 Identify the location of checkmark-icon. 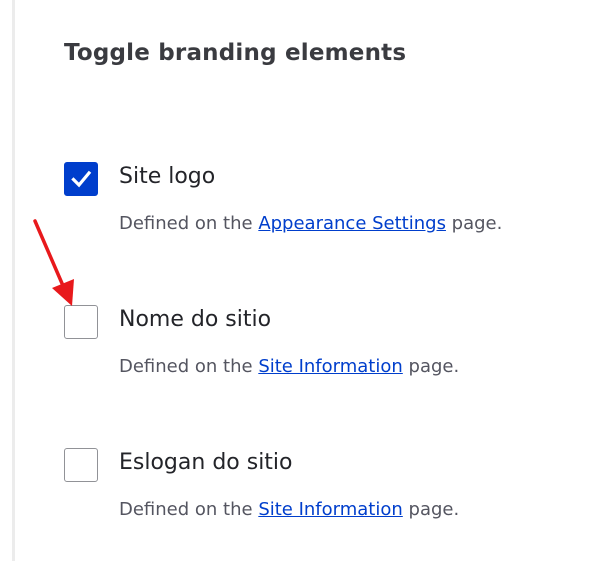
(81, 179).